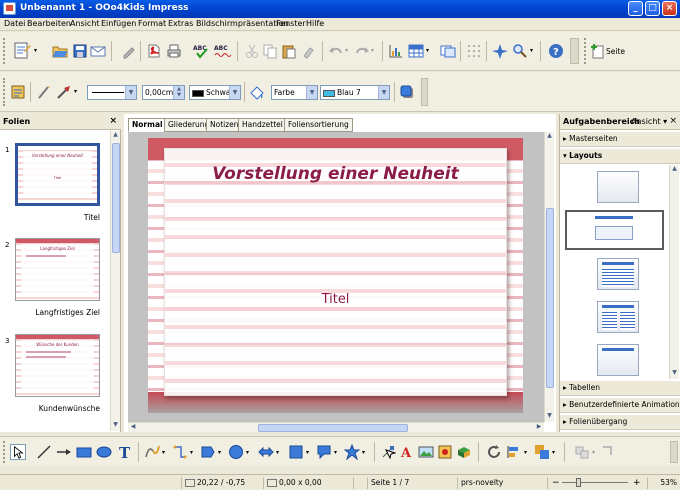  I want to click on layout-title-two-content, so click(618, 317).